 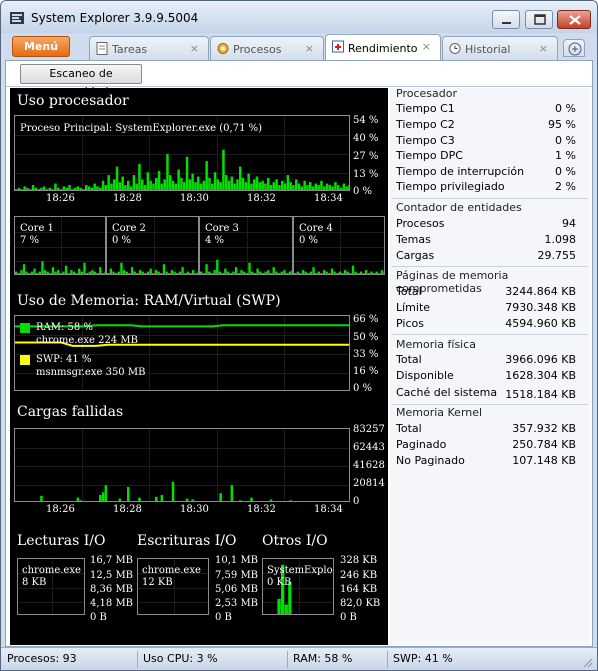 I want to click on status-ram: RAM: 58 %, so click(x=323, y=658).